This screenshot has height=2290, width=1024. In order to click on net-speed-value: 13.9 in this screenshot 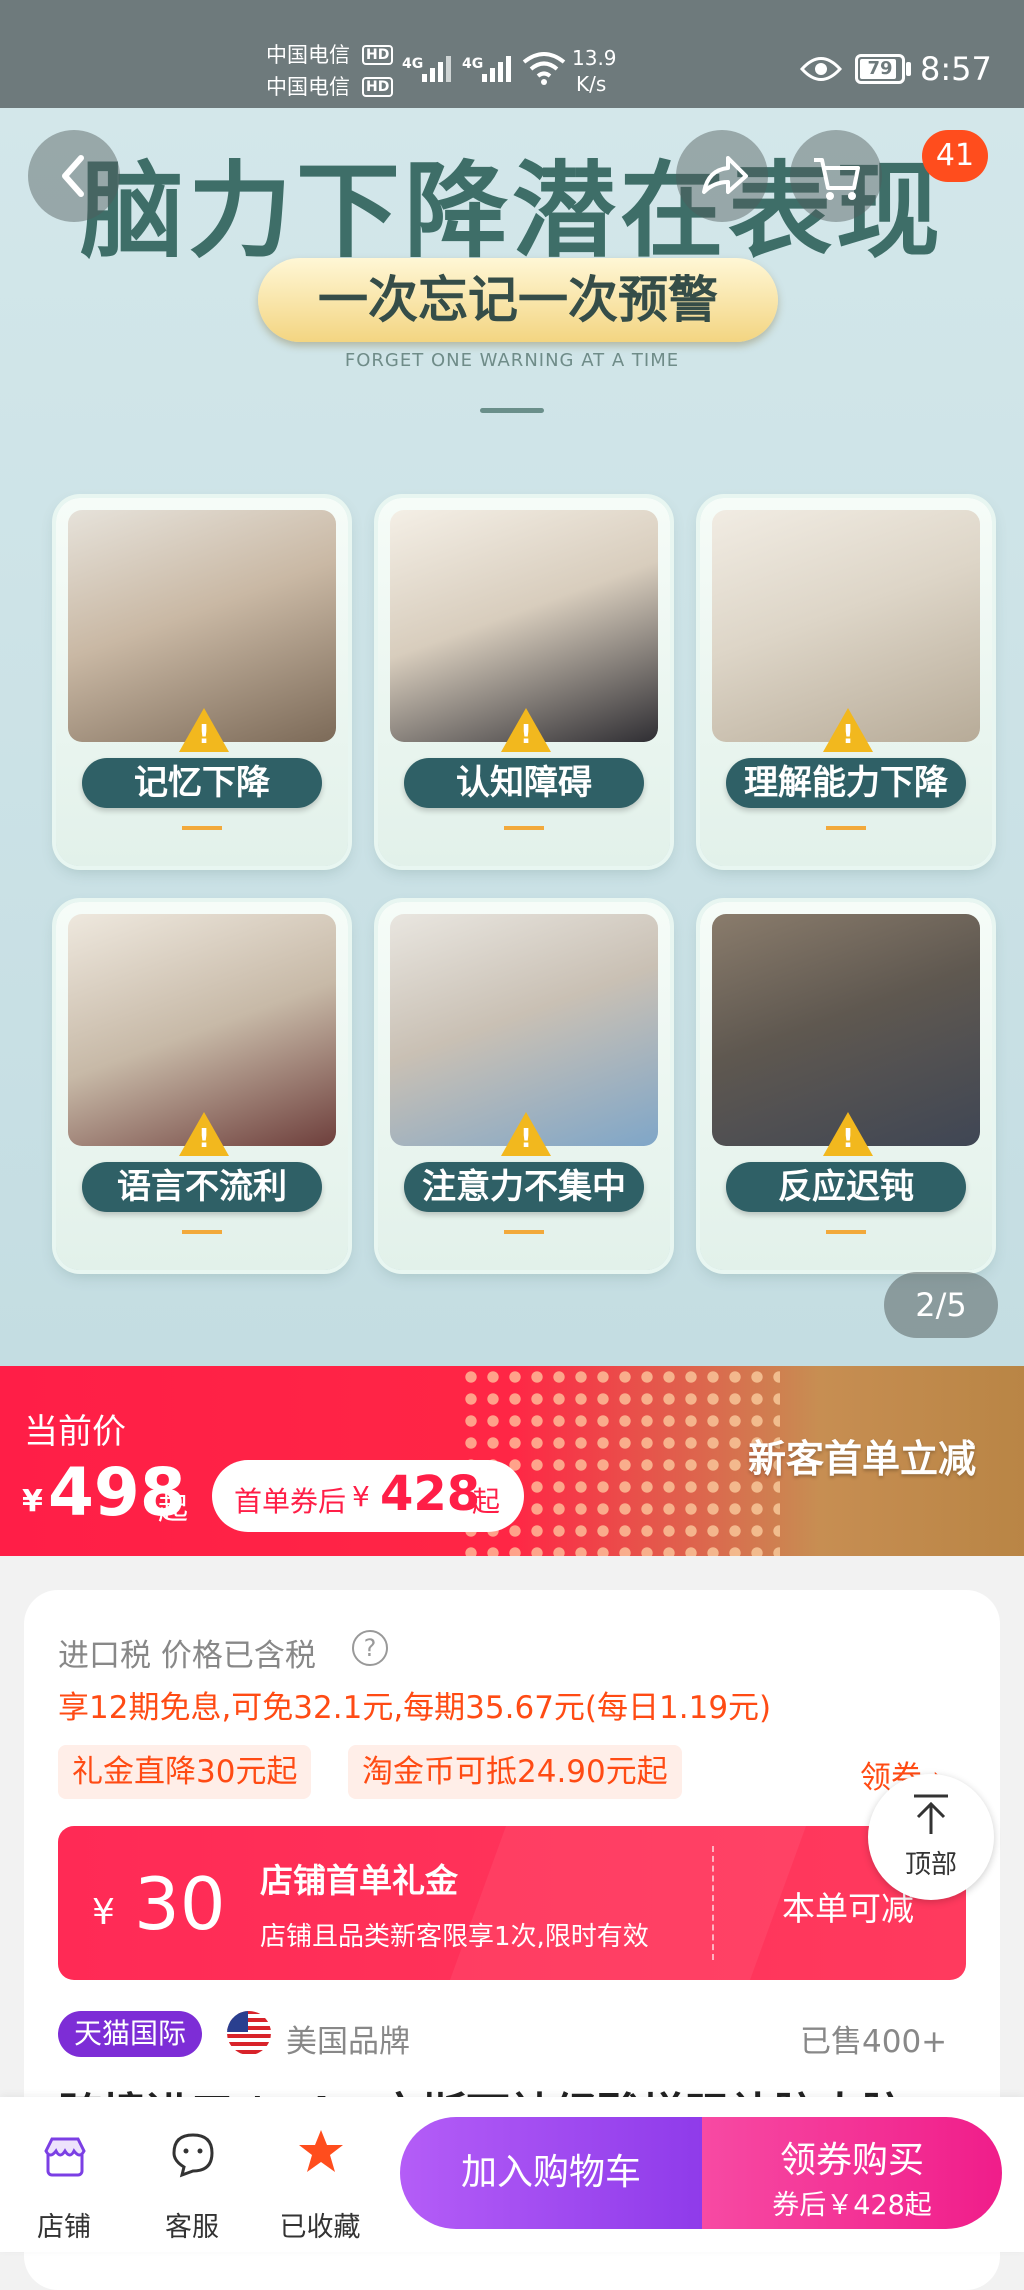, I will do `click(594, 58)`.